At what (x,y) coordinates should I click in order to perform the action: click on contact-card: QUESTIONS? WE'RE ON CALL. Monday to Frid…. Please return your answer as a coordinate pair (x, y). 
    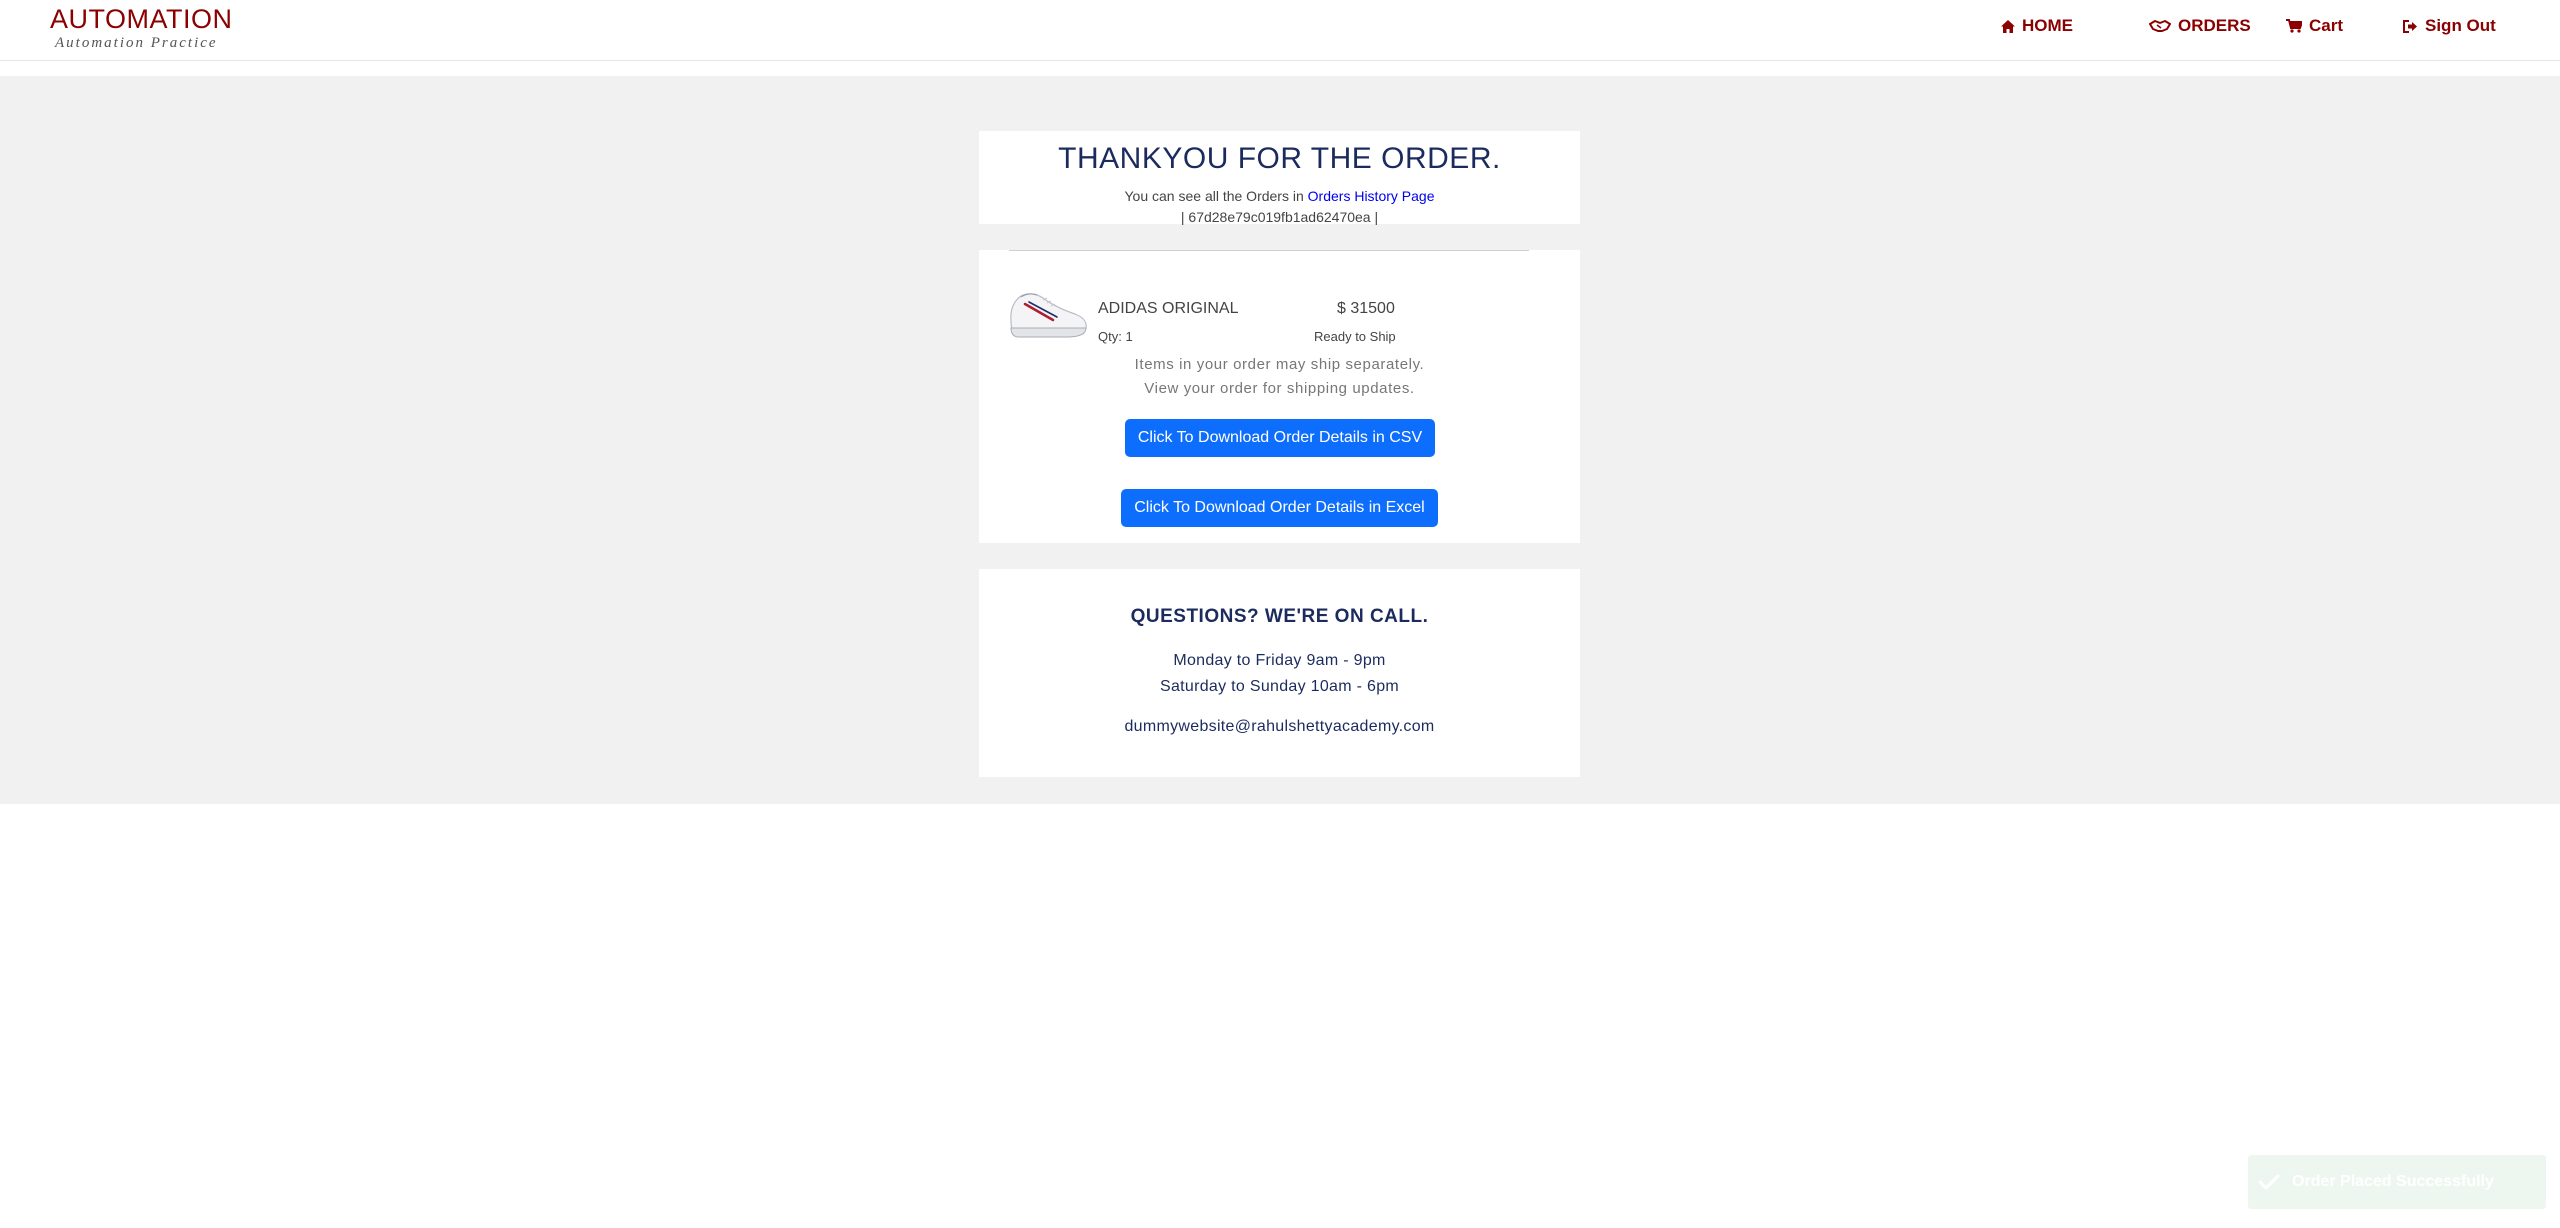
    Looking at the image, I should click on (1279, 673).